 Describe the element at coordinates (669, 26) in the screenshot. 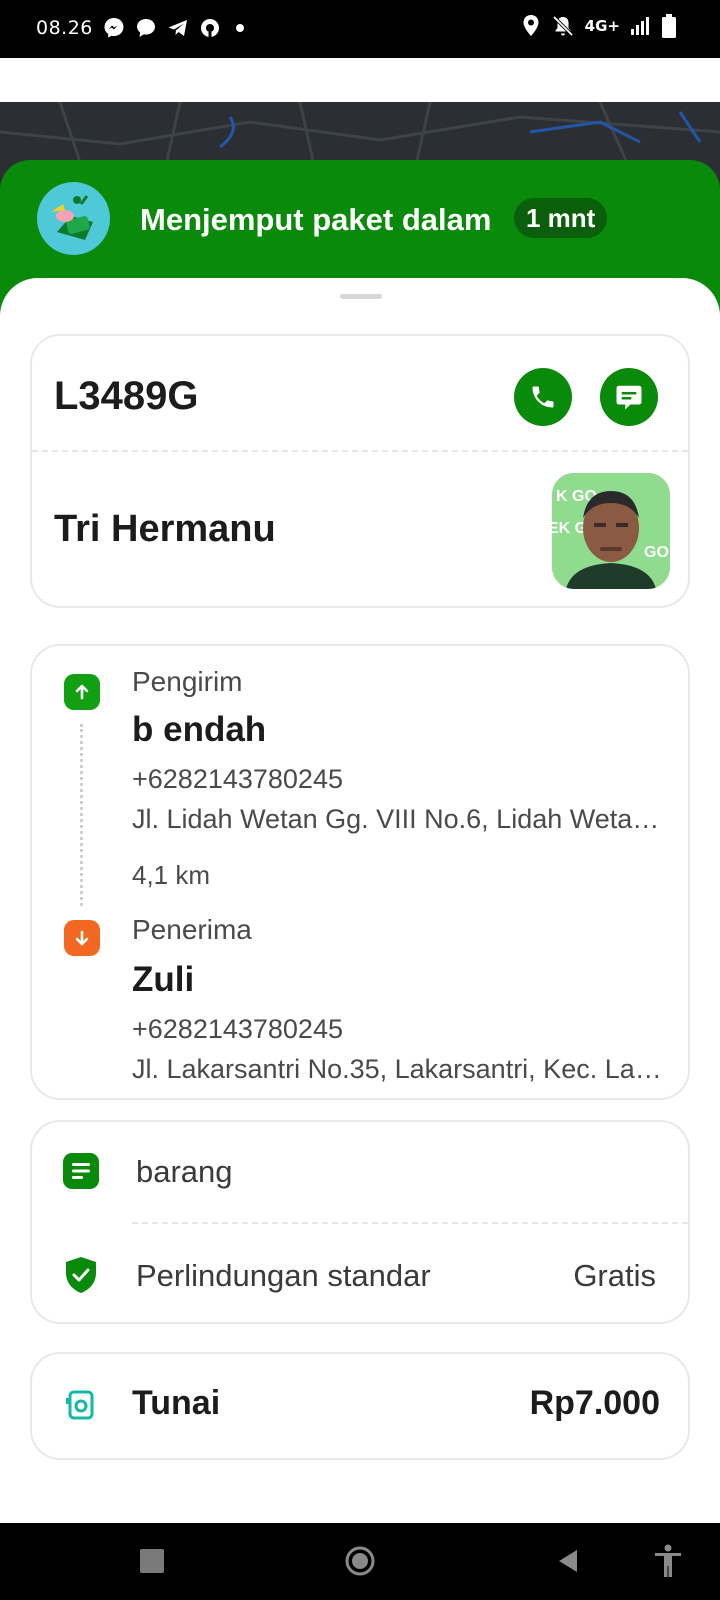

I see `battery-icon` at that location.